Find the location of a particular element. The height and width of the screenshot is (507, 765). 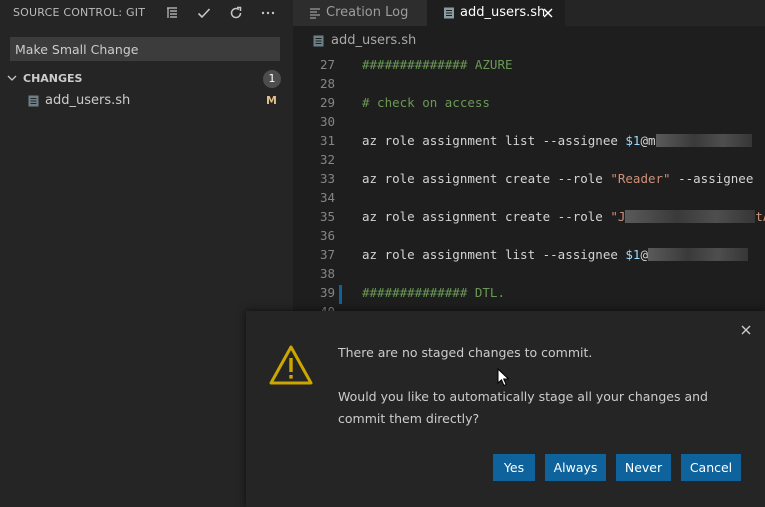

code-line: 30 is located at coordinates (529, 122).